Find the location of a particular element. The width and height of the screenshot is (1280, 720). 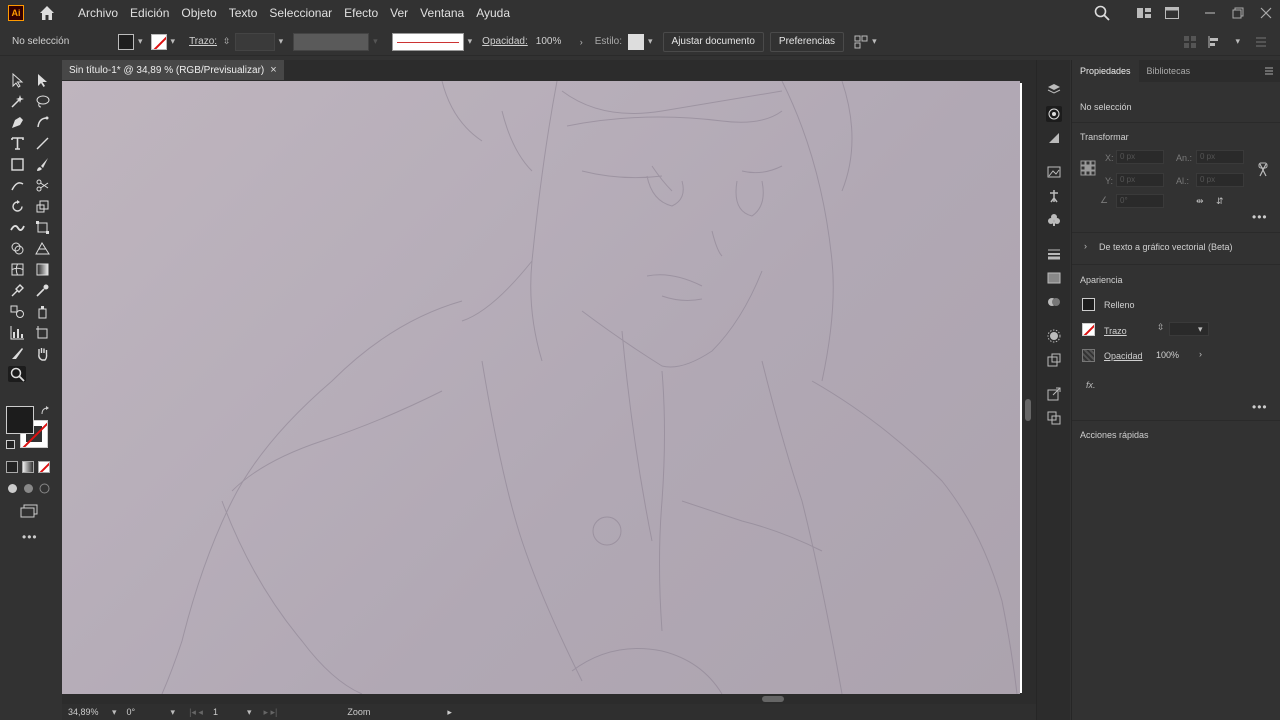

opacity-label: Opacidad is located at coordinates (1123, 356).